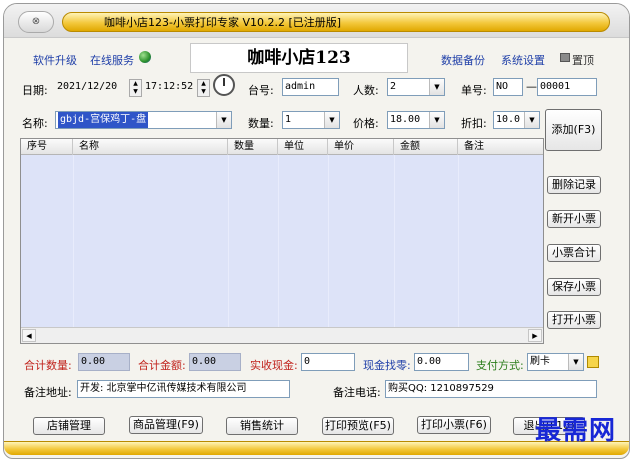 The height and width of the screenshot is (461, 633). What do you see at coordinates (261, 123) in the screenshot?
I see `qty-label: 数量:` at bounding box center [261, 123].